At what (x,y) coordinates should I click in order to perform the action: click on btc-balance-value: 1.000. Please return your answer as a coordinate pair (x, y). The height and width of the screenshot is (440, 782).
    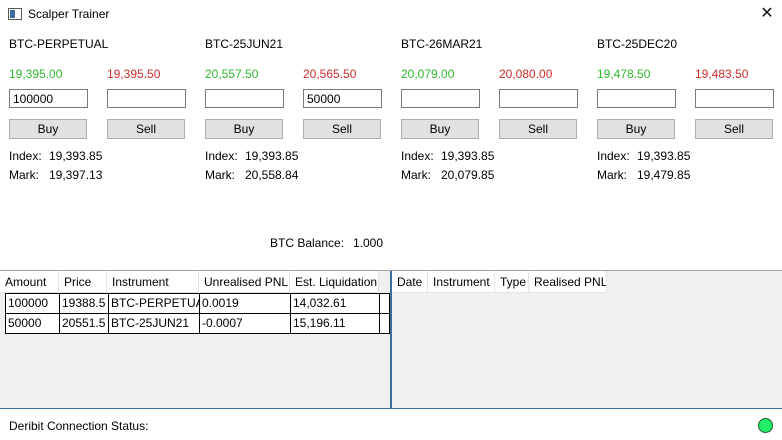
    Looking at the image, I should click on (368, 243).